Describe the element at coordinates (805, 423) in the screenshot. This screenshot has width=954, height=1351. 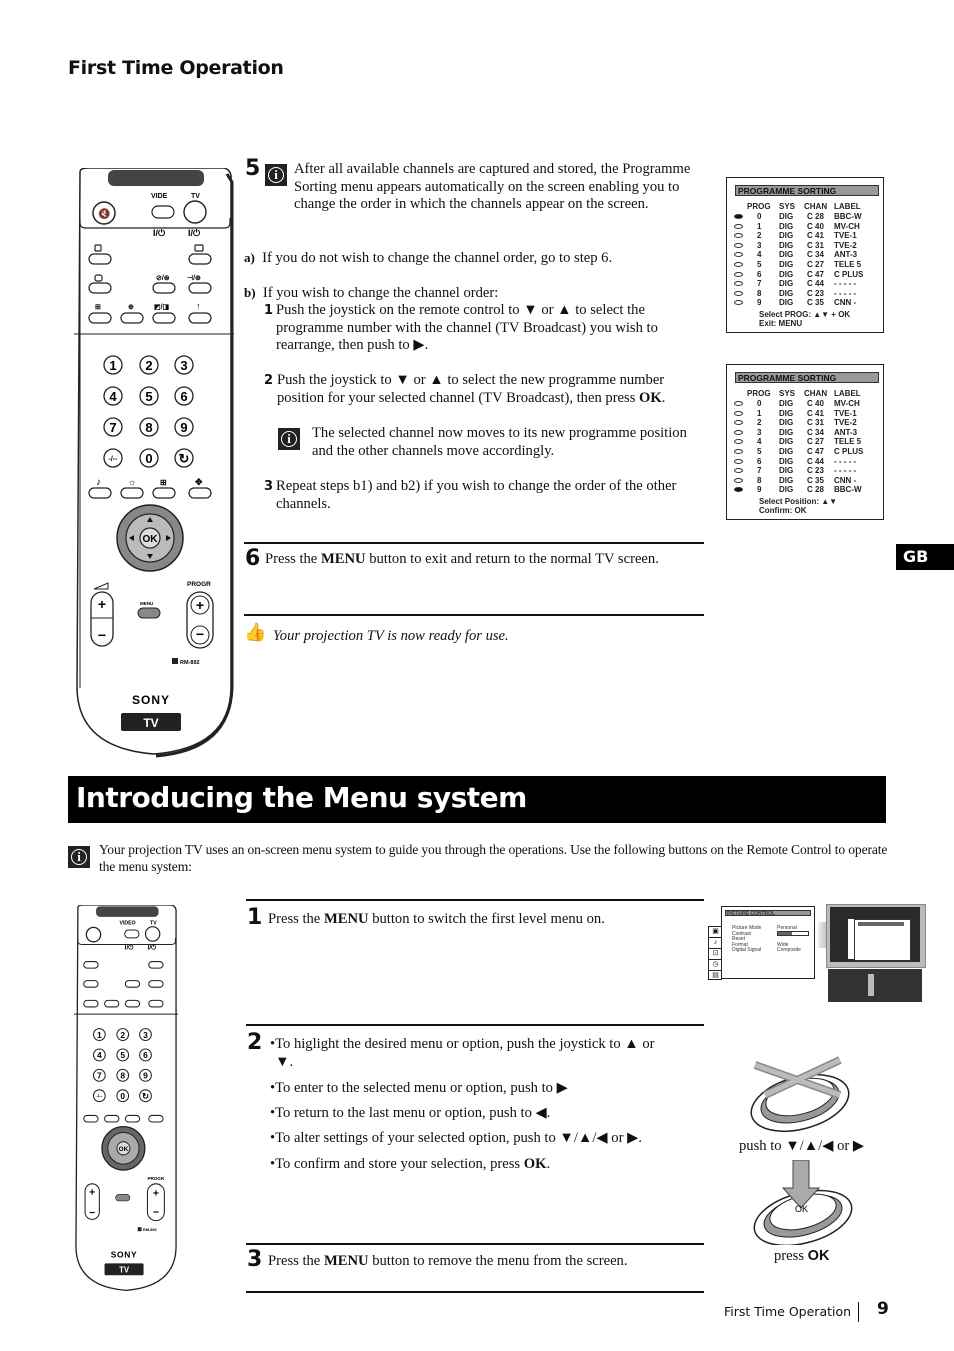
I see `osd-channel-row: 2 DIG C 31 TVE-2` at that location.